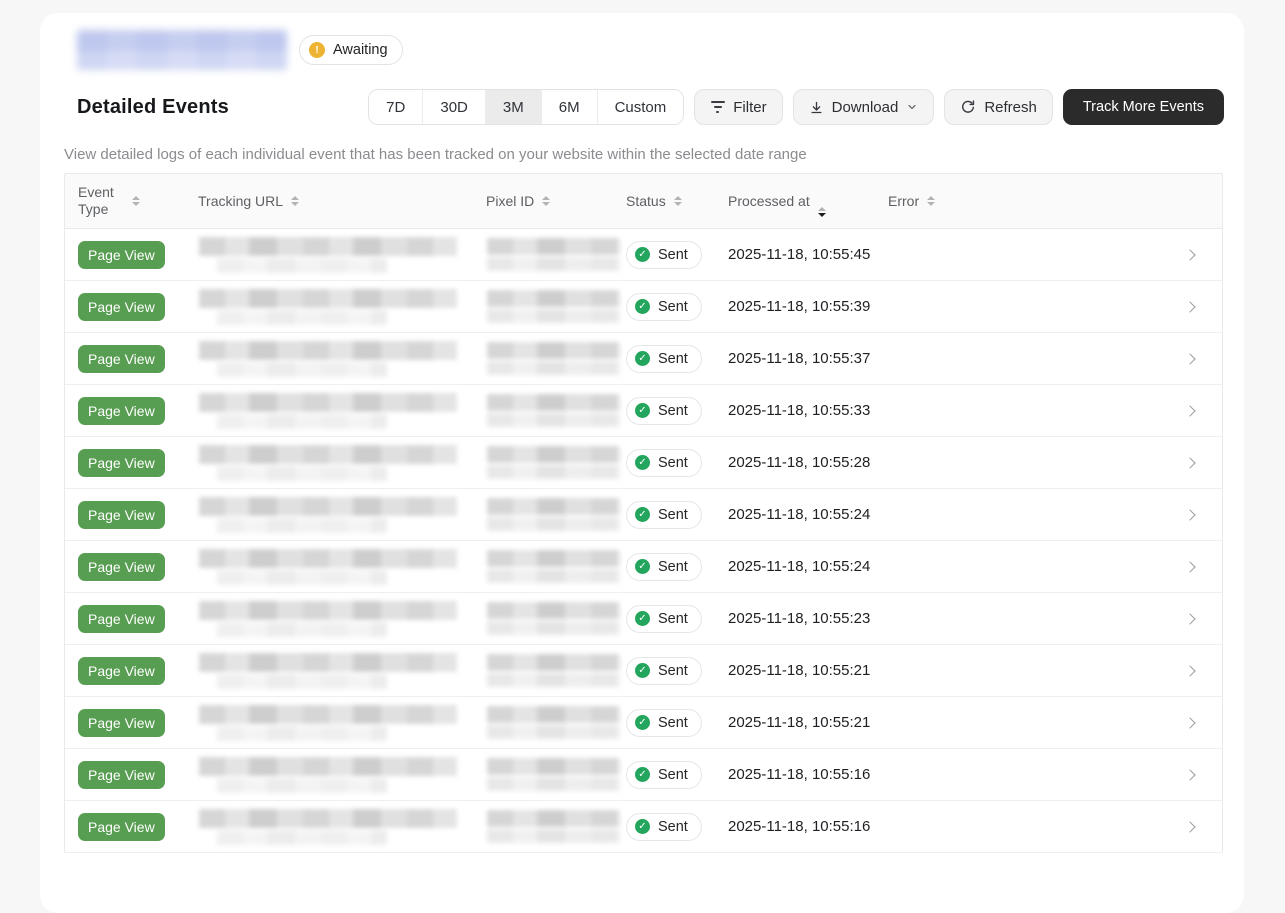 Image resolution: width=1285 pixels, height=913 pixels. I want to click on processed-at-value: 2025-11-18, 10:55:16, so click(799, 774).